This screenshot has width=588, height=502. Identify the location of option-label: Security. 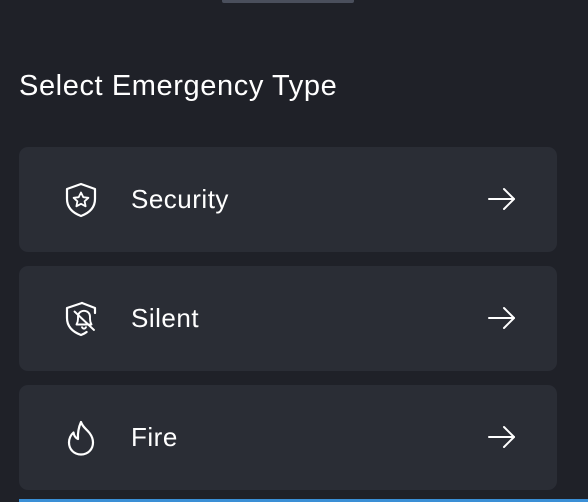
(180, 199).